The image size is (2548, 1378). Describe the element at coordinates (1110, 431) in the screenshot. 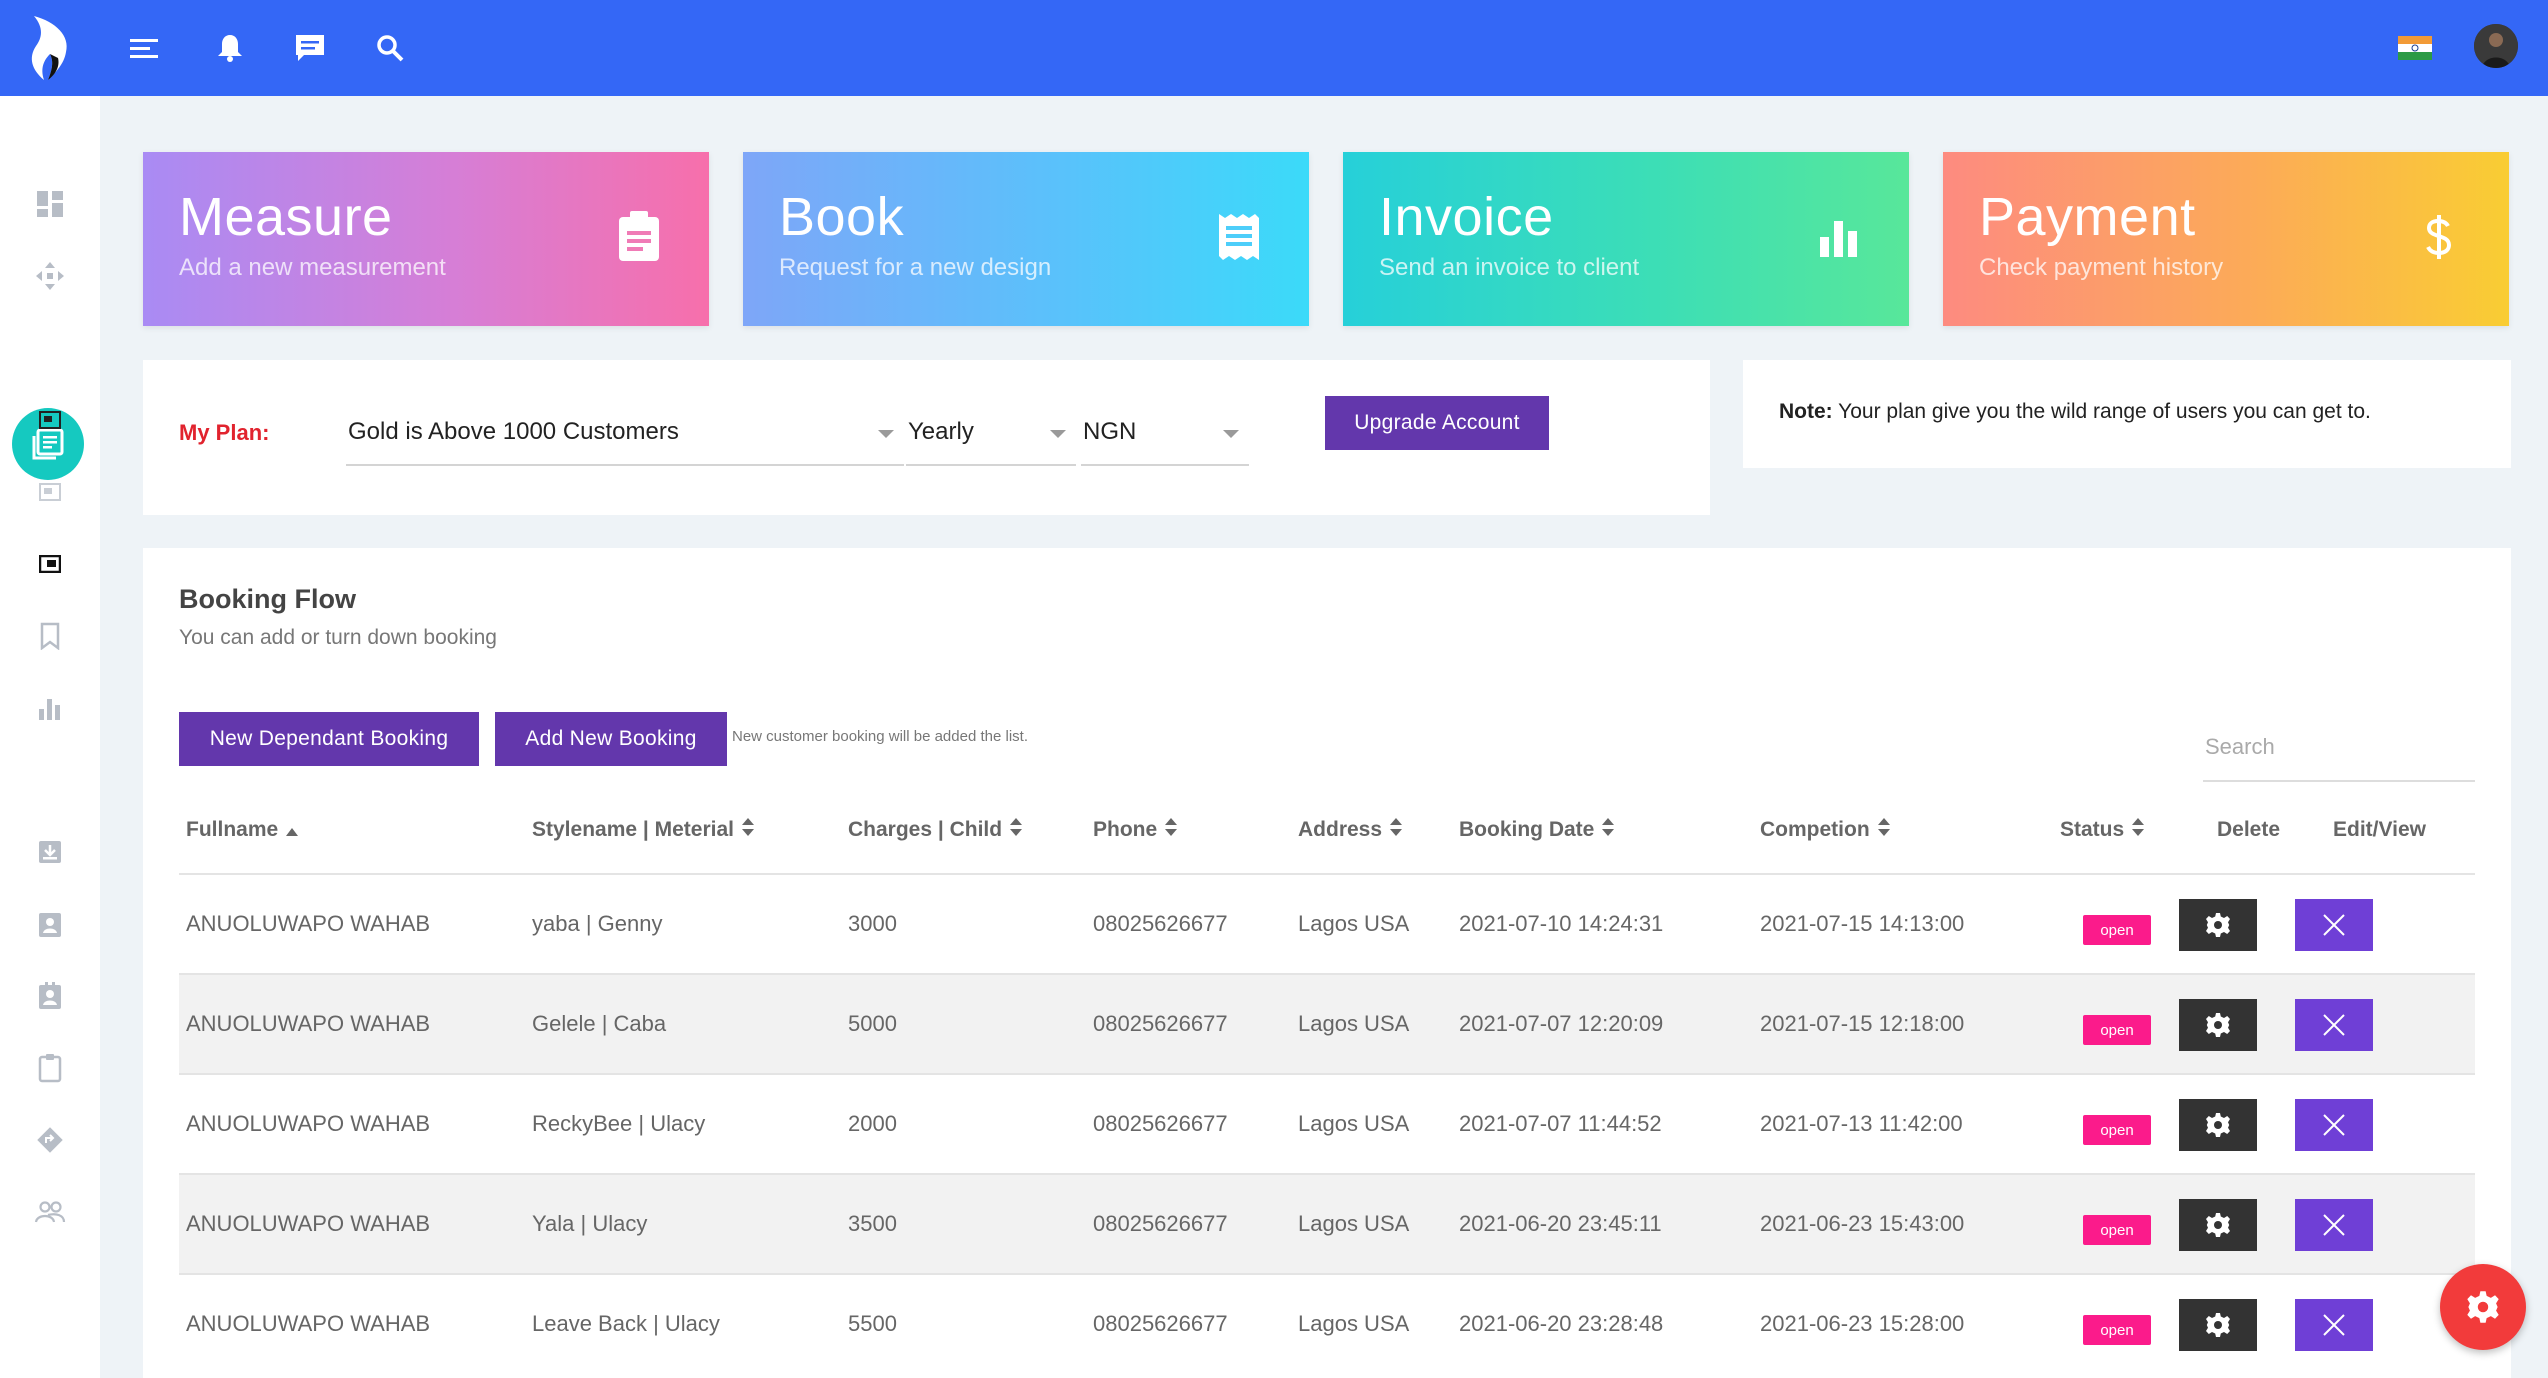

I see `currency-select-value: NGN` at that location.